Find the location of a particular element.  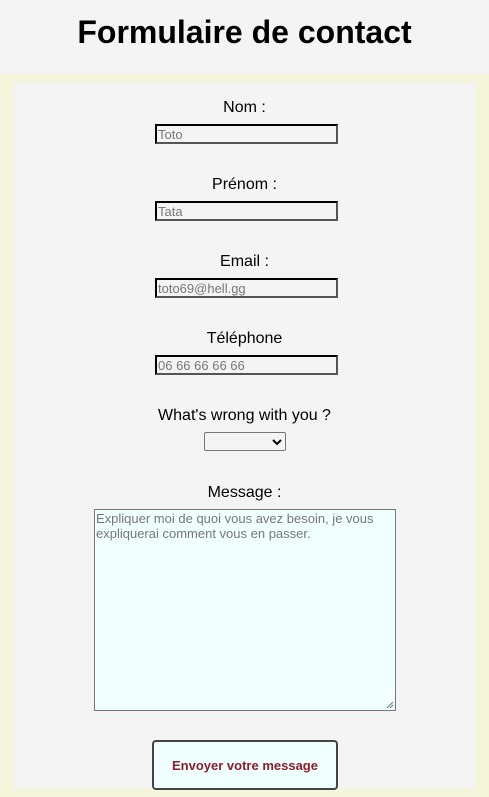

nom-label: Nom : is located at coordinates (244, 107).